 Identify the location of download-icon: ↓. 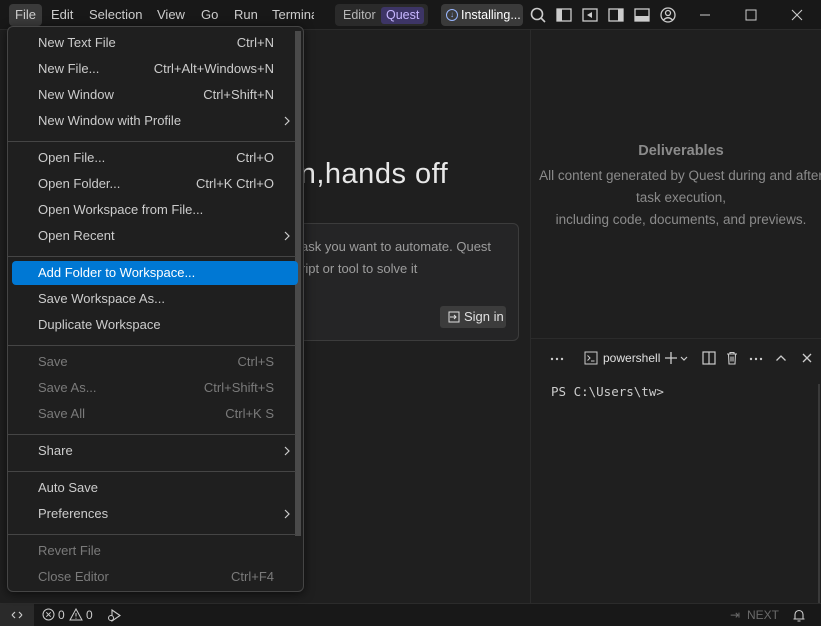
(452, 15).